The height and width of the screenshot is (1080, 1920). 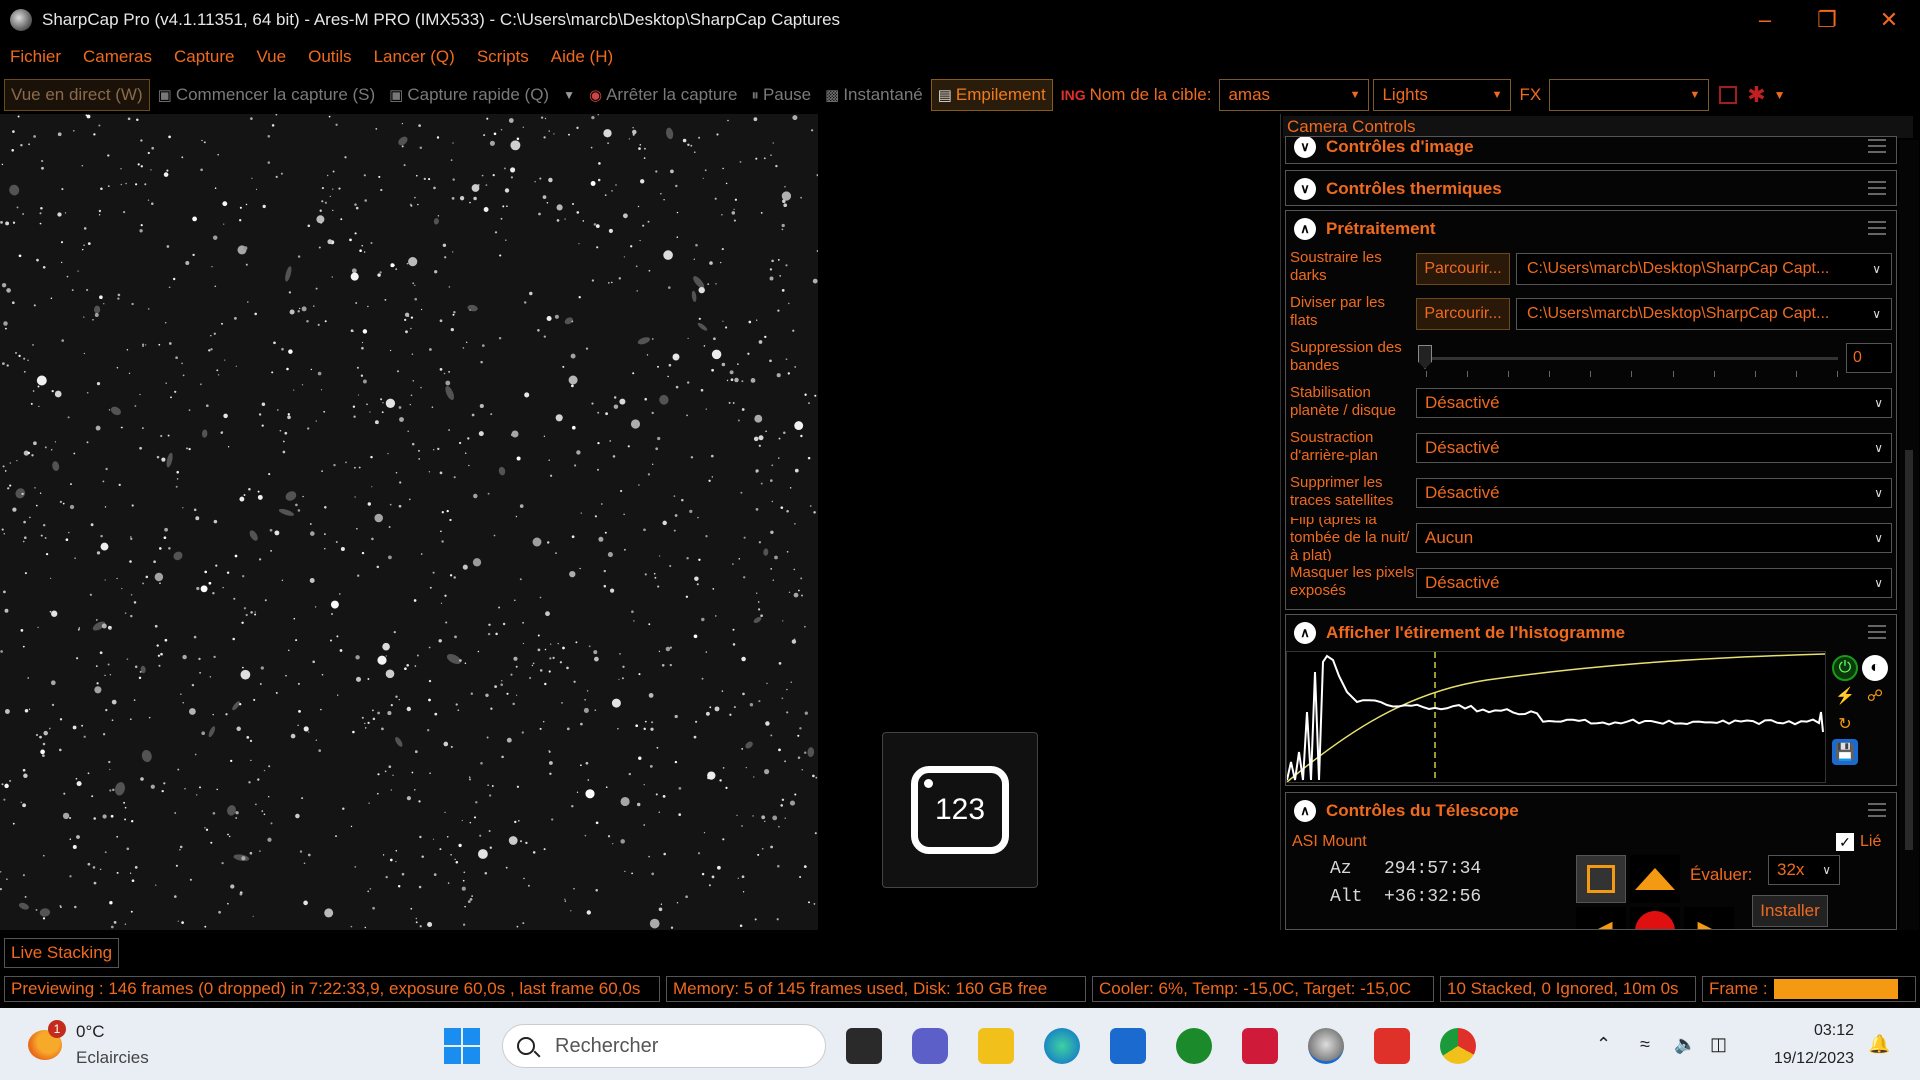 What do you see at coordinates (1603, 1044) in the screenshot?
I see `tray-chevron-icon: ⌃` at bounding box center [1603, 1044].